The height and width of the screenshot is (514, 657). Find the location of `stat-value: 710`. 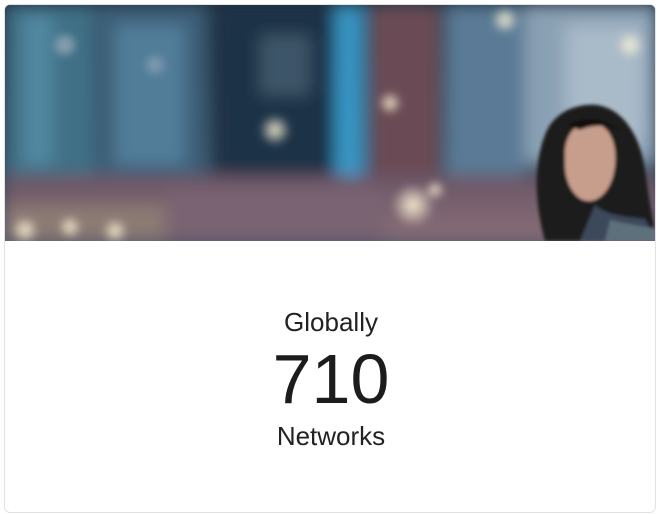

stat-value: 710 is located at coordinates (331, 379).